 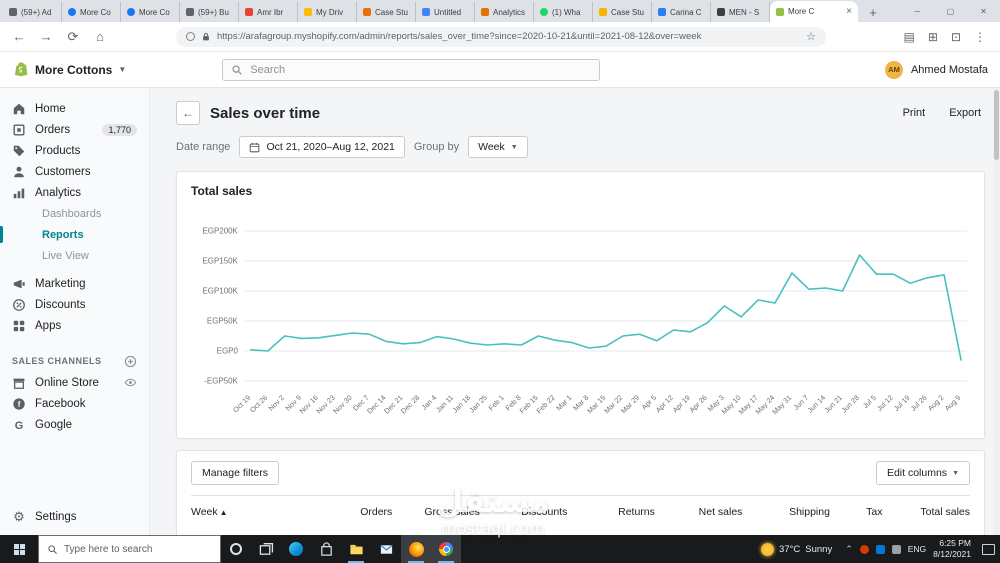 What do you see at coordinates (955, 543) in the screenshot?
I see `time: 6:25 PM` at bounding box center [955, 543].